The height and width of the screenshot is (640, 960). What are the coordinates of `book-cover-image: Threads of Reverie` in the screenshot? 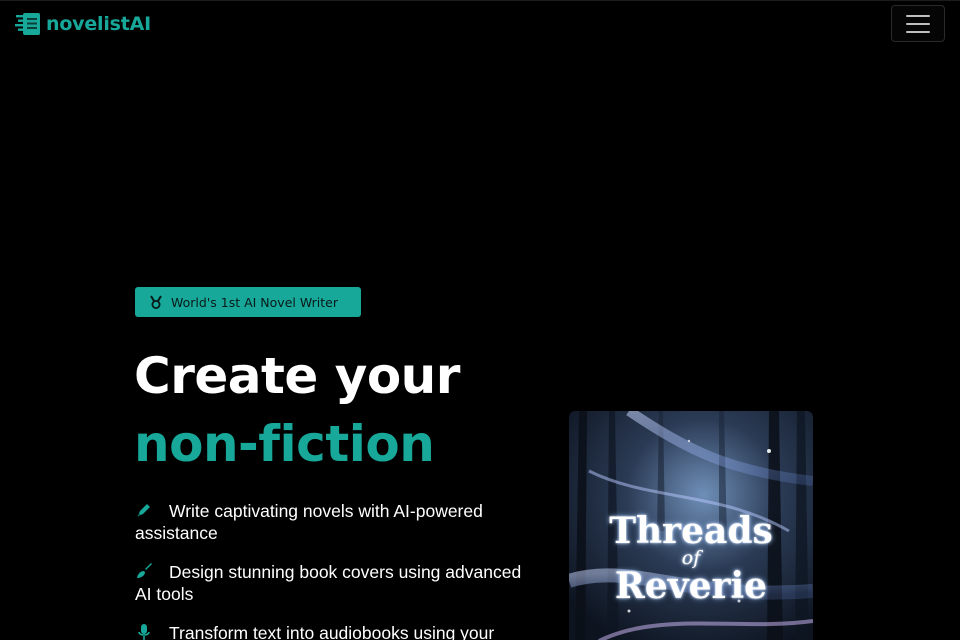 It's located at (691, 525).